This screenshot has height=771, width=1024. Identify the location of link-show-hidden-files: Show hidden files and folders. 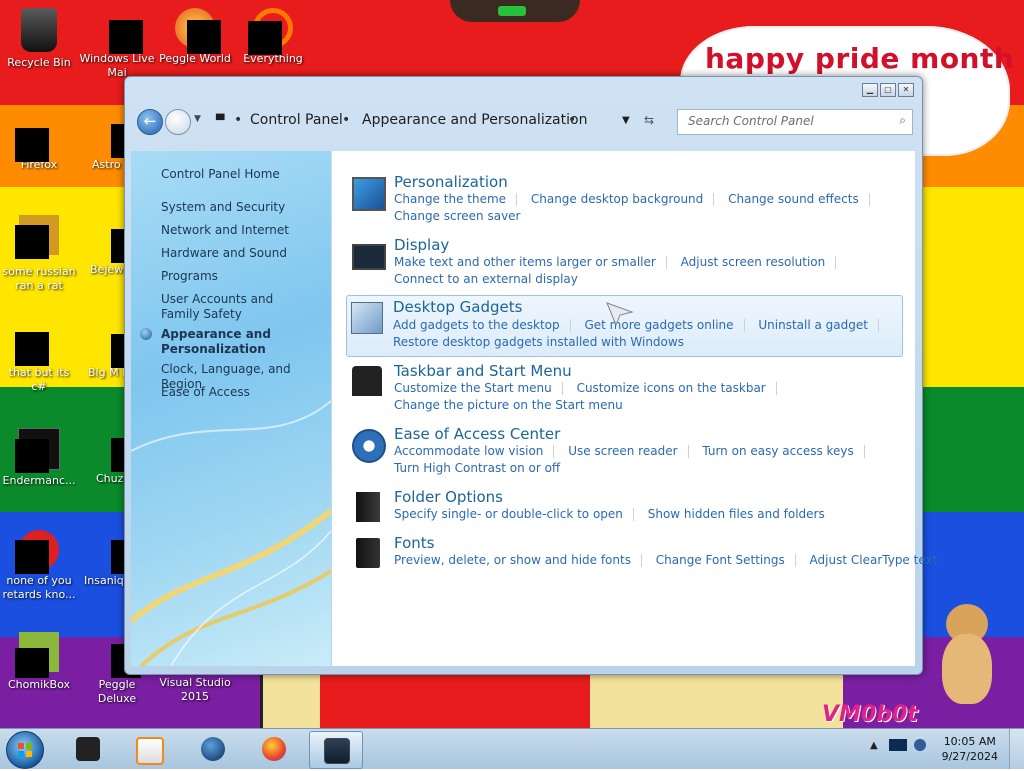
(736, 514).